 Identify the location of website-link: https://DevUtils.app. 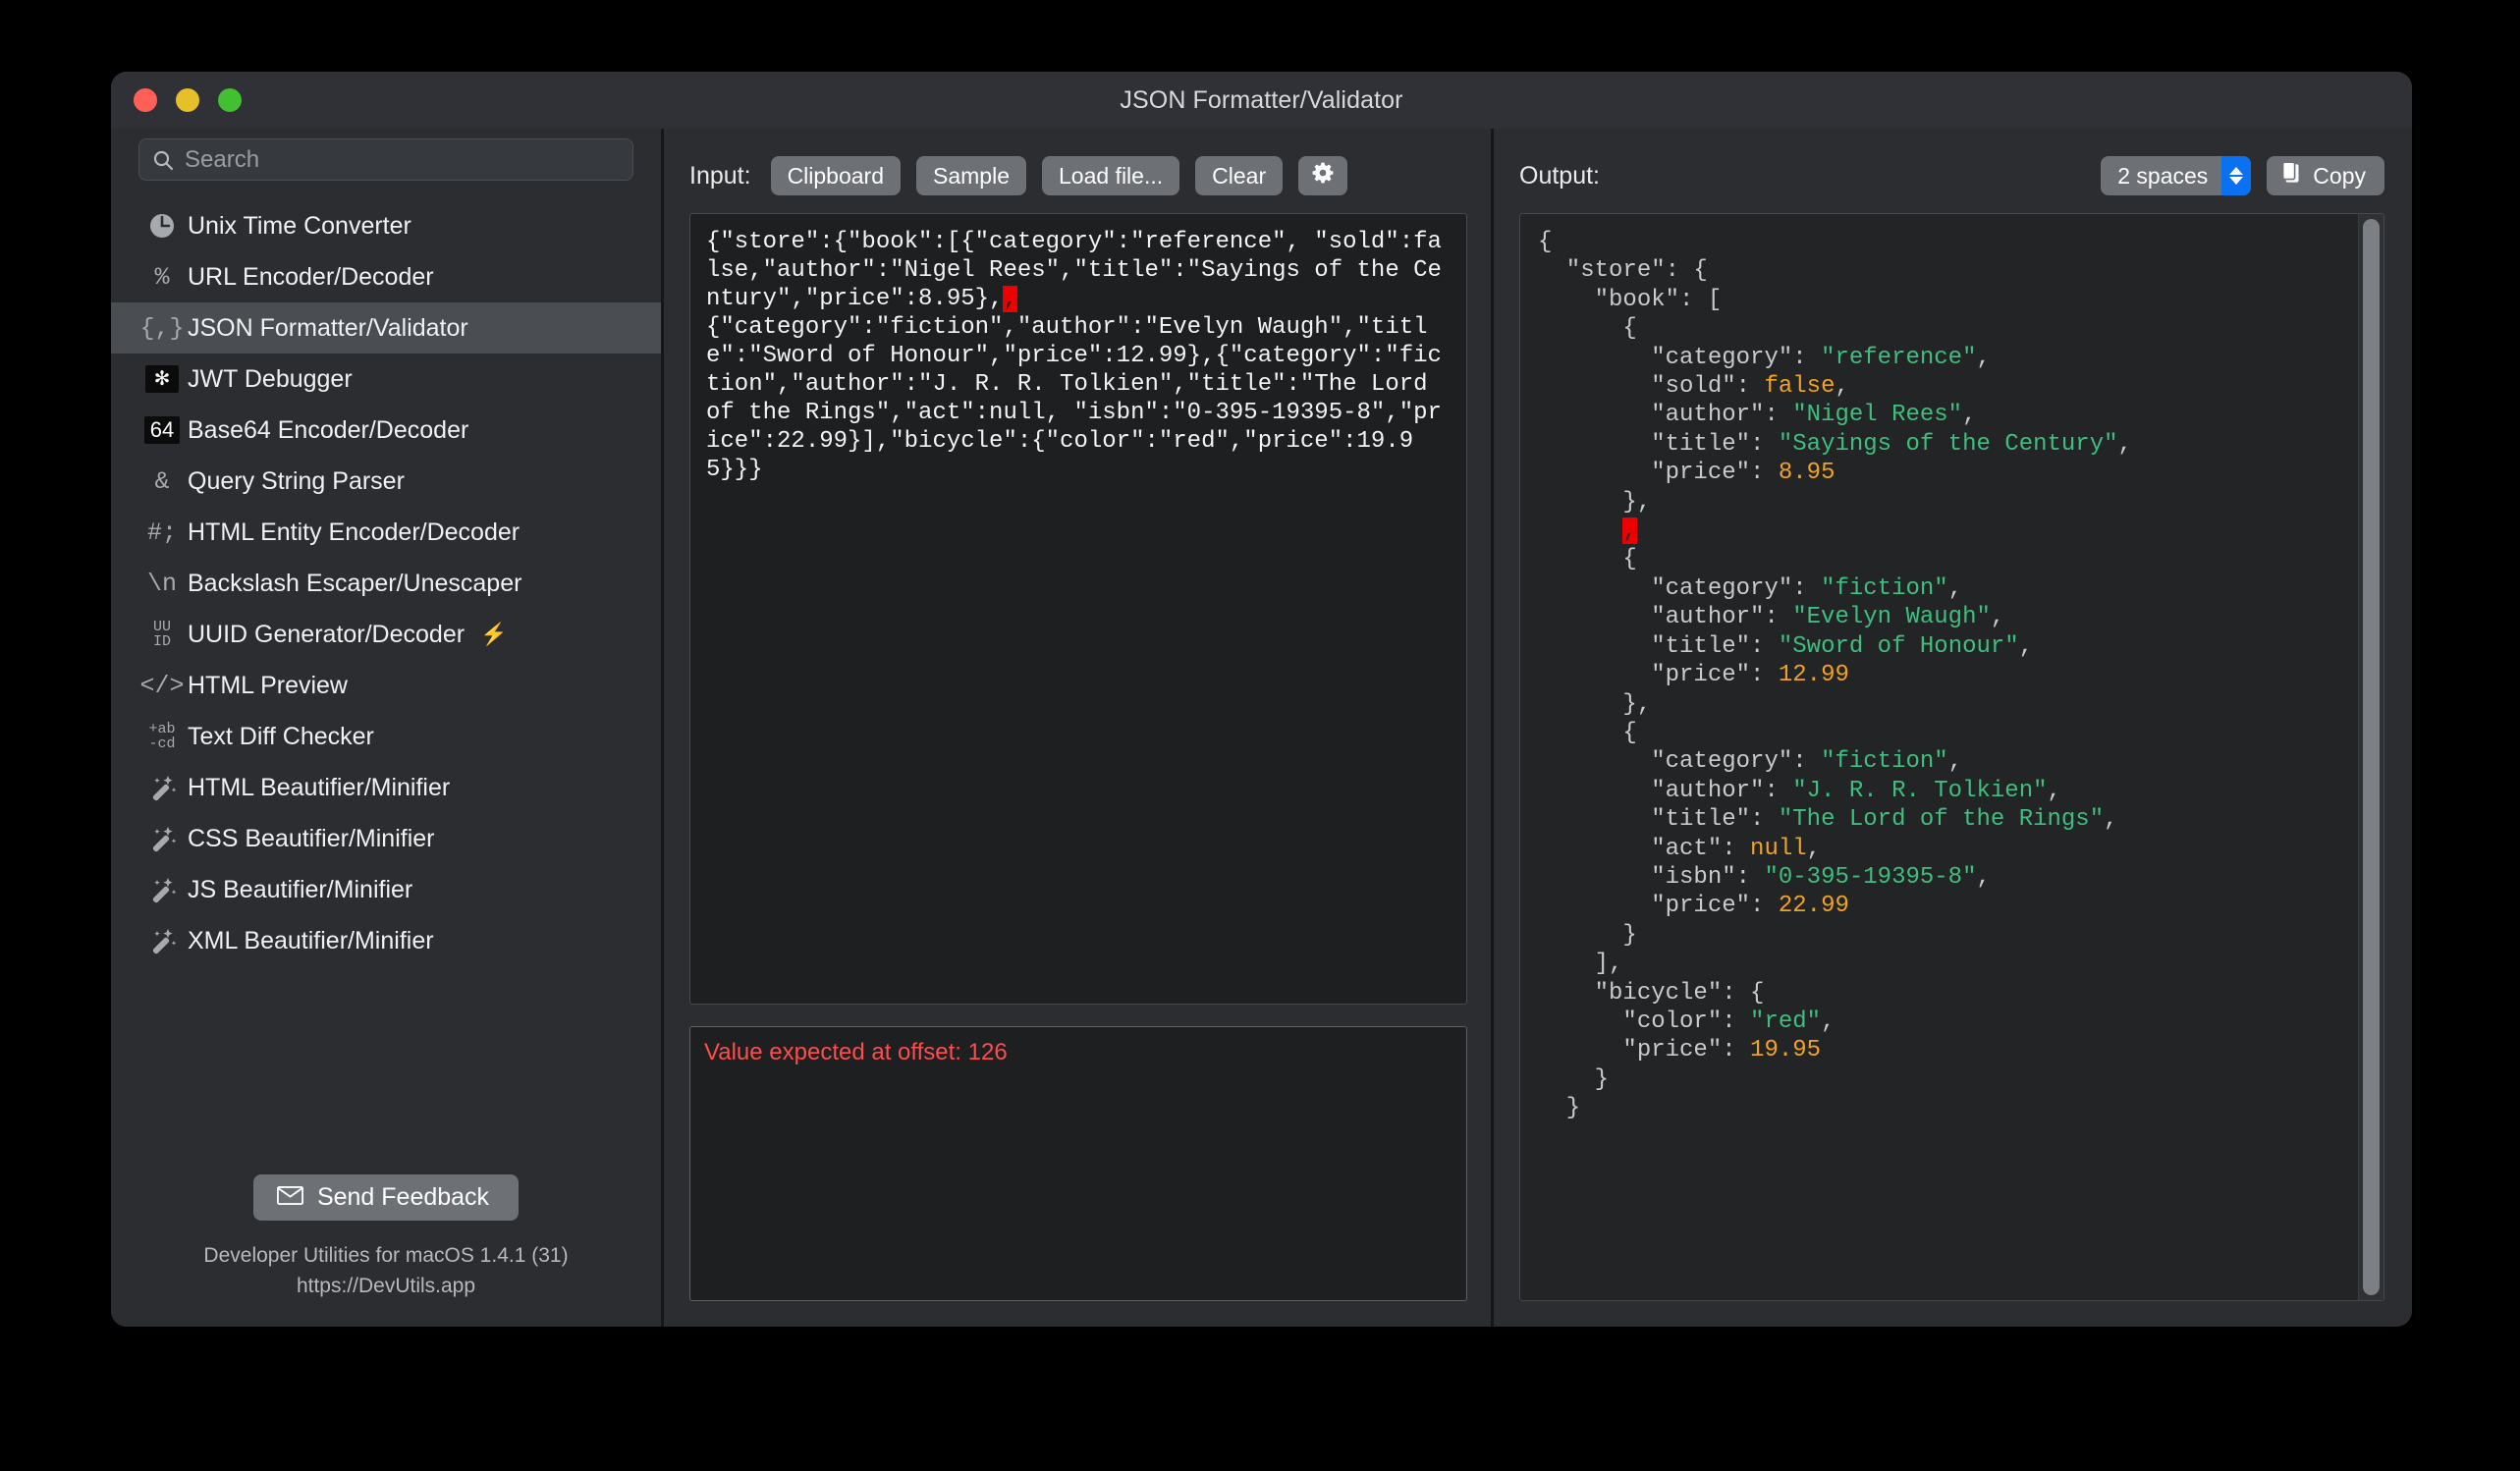
(386, 1286).